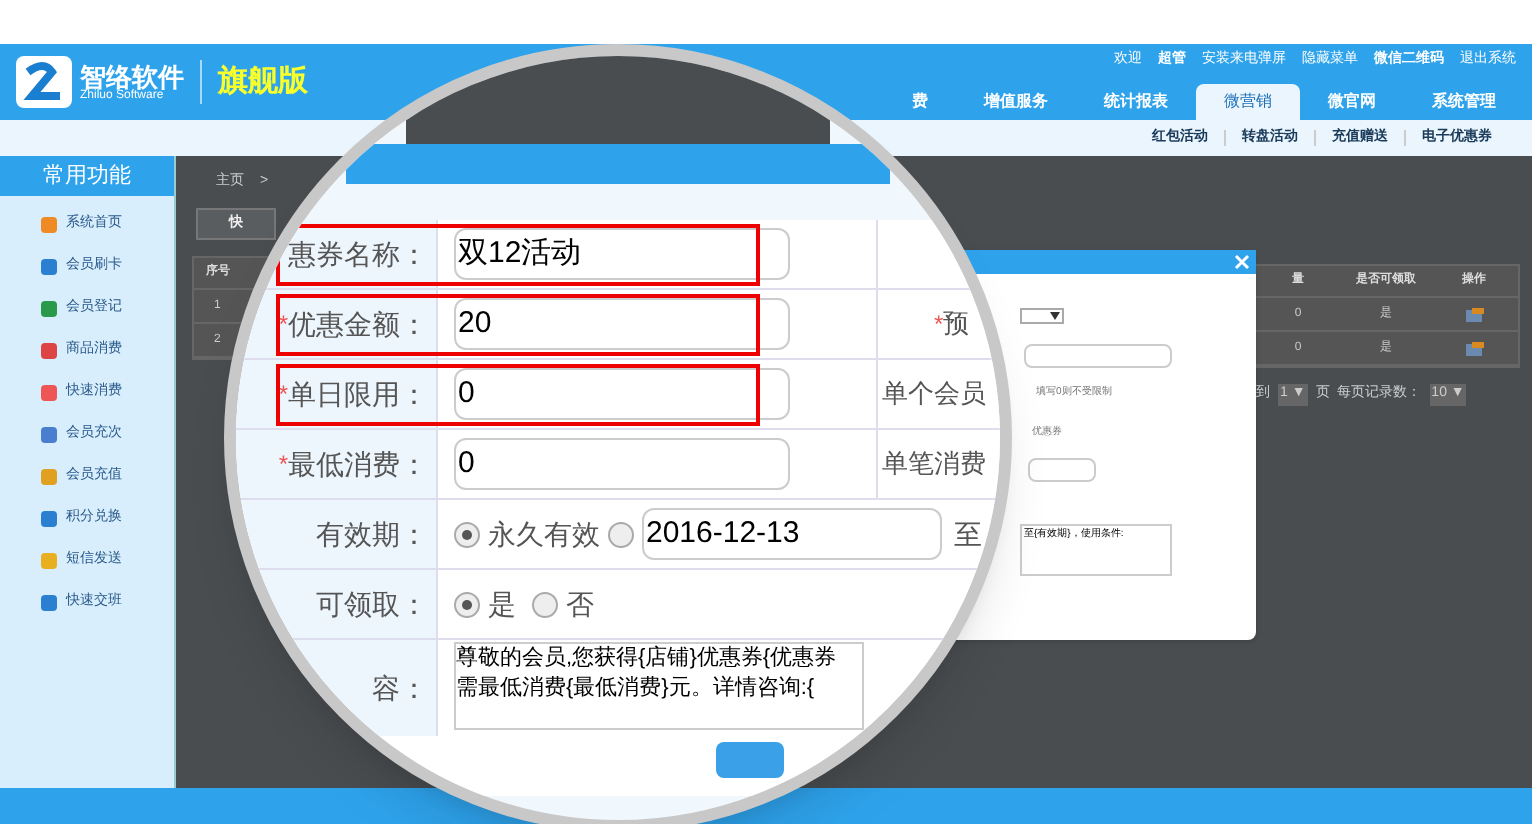 The height and width of the screenshot is (824, 1532). What do you see at coordinates (132, 76) in the screenshot?
I see `brand-name: 智络软件` at bounding box center [132, 76].